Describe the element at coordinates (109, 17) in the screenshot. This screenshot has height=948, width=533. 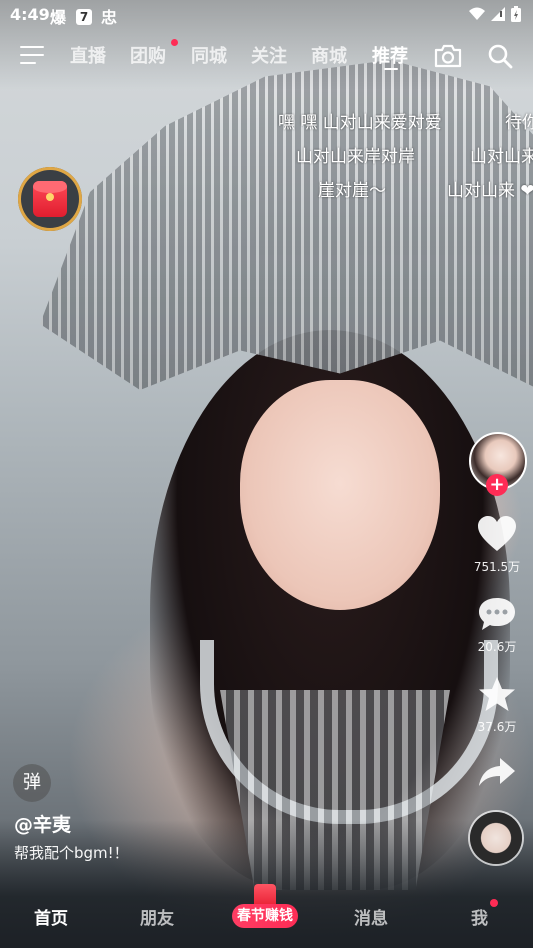
I see `status-app-icon-2: 忠` at that location.